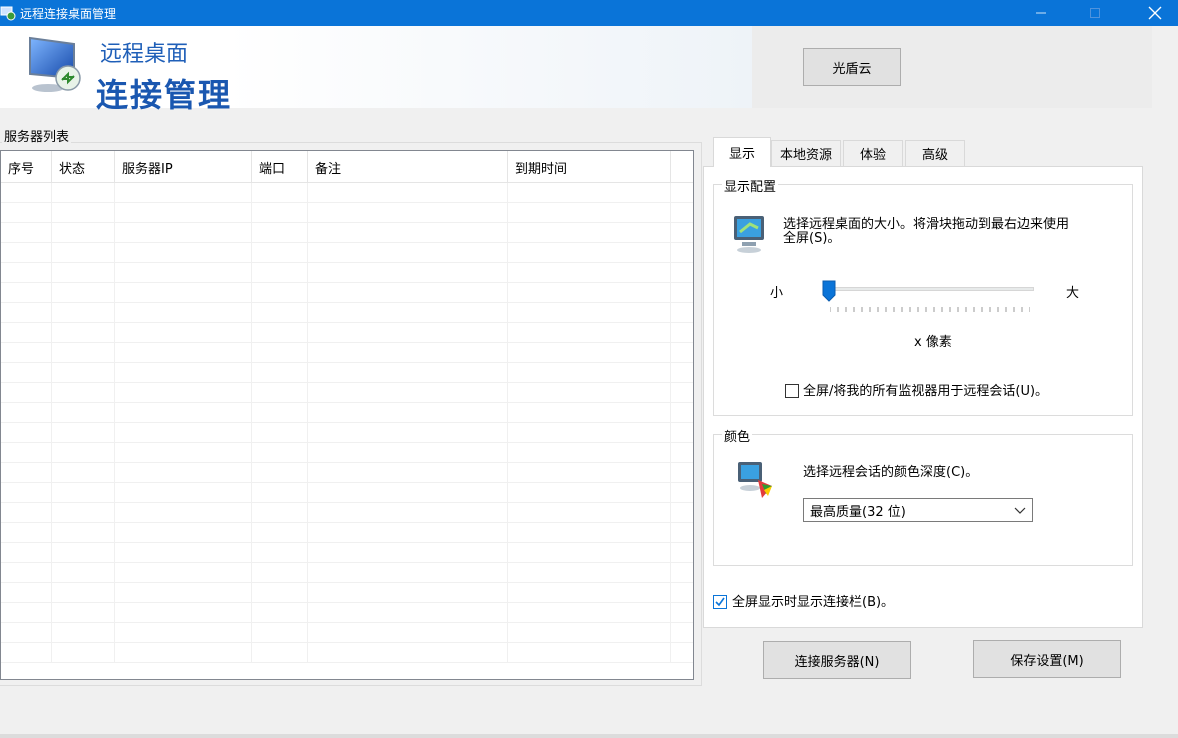  I want to click on fullscreen-all-monitors-label: 全屏/将我的所有监视器用于远程会话(U)。, so click(925, 391).